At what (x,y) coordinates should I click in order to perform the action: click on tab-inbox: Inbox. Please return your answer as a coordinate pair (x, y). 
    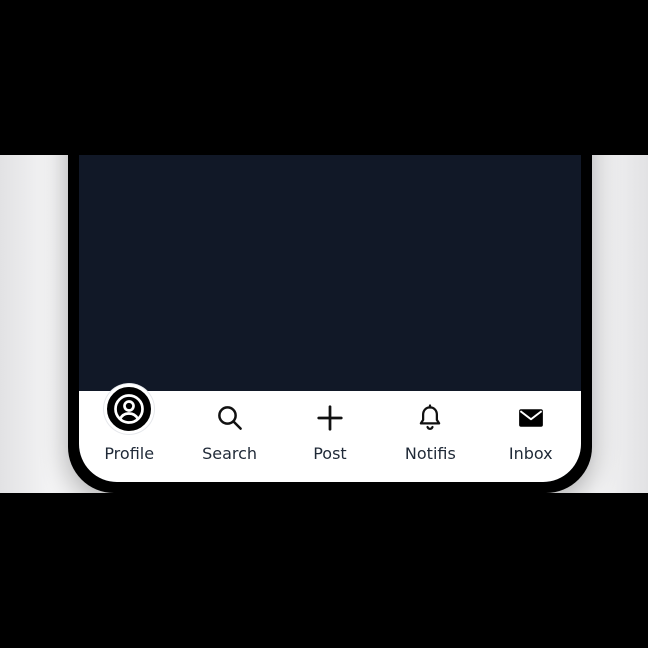
    Looking at the image, I should click on (531, 431).